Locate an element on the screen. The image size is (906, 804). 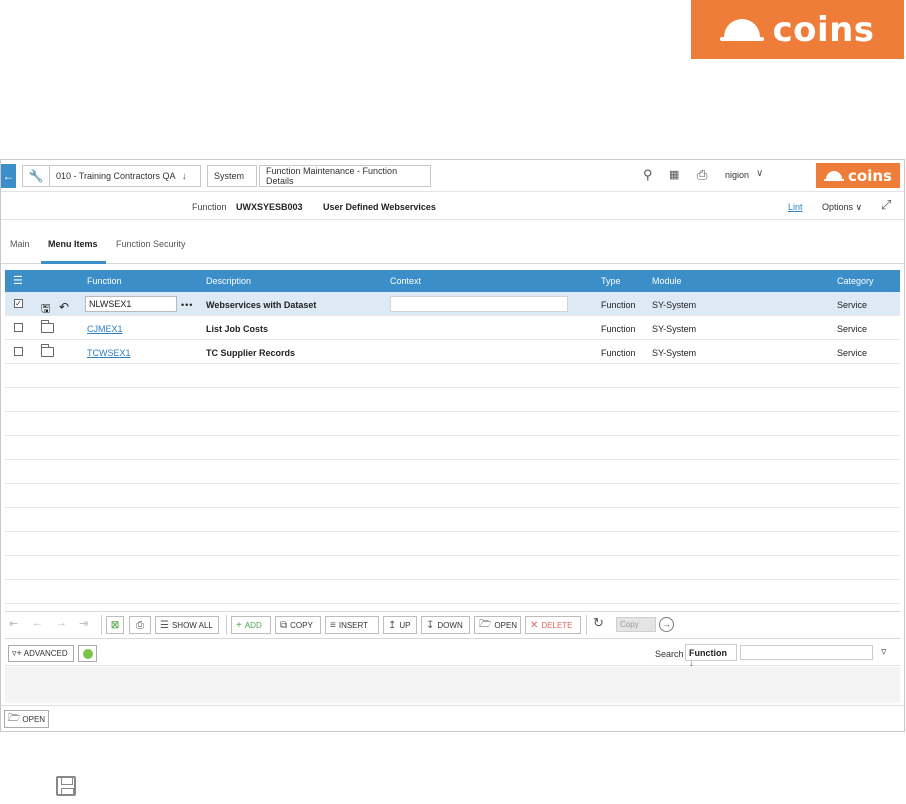
open-button-bottom: 🗁 OPEN is located at coordinates (26, 719).